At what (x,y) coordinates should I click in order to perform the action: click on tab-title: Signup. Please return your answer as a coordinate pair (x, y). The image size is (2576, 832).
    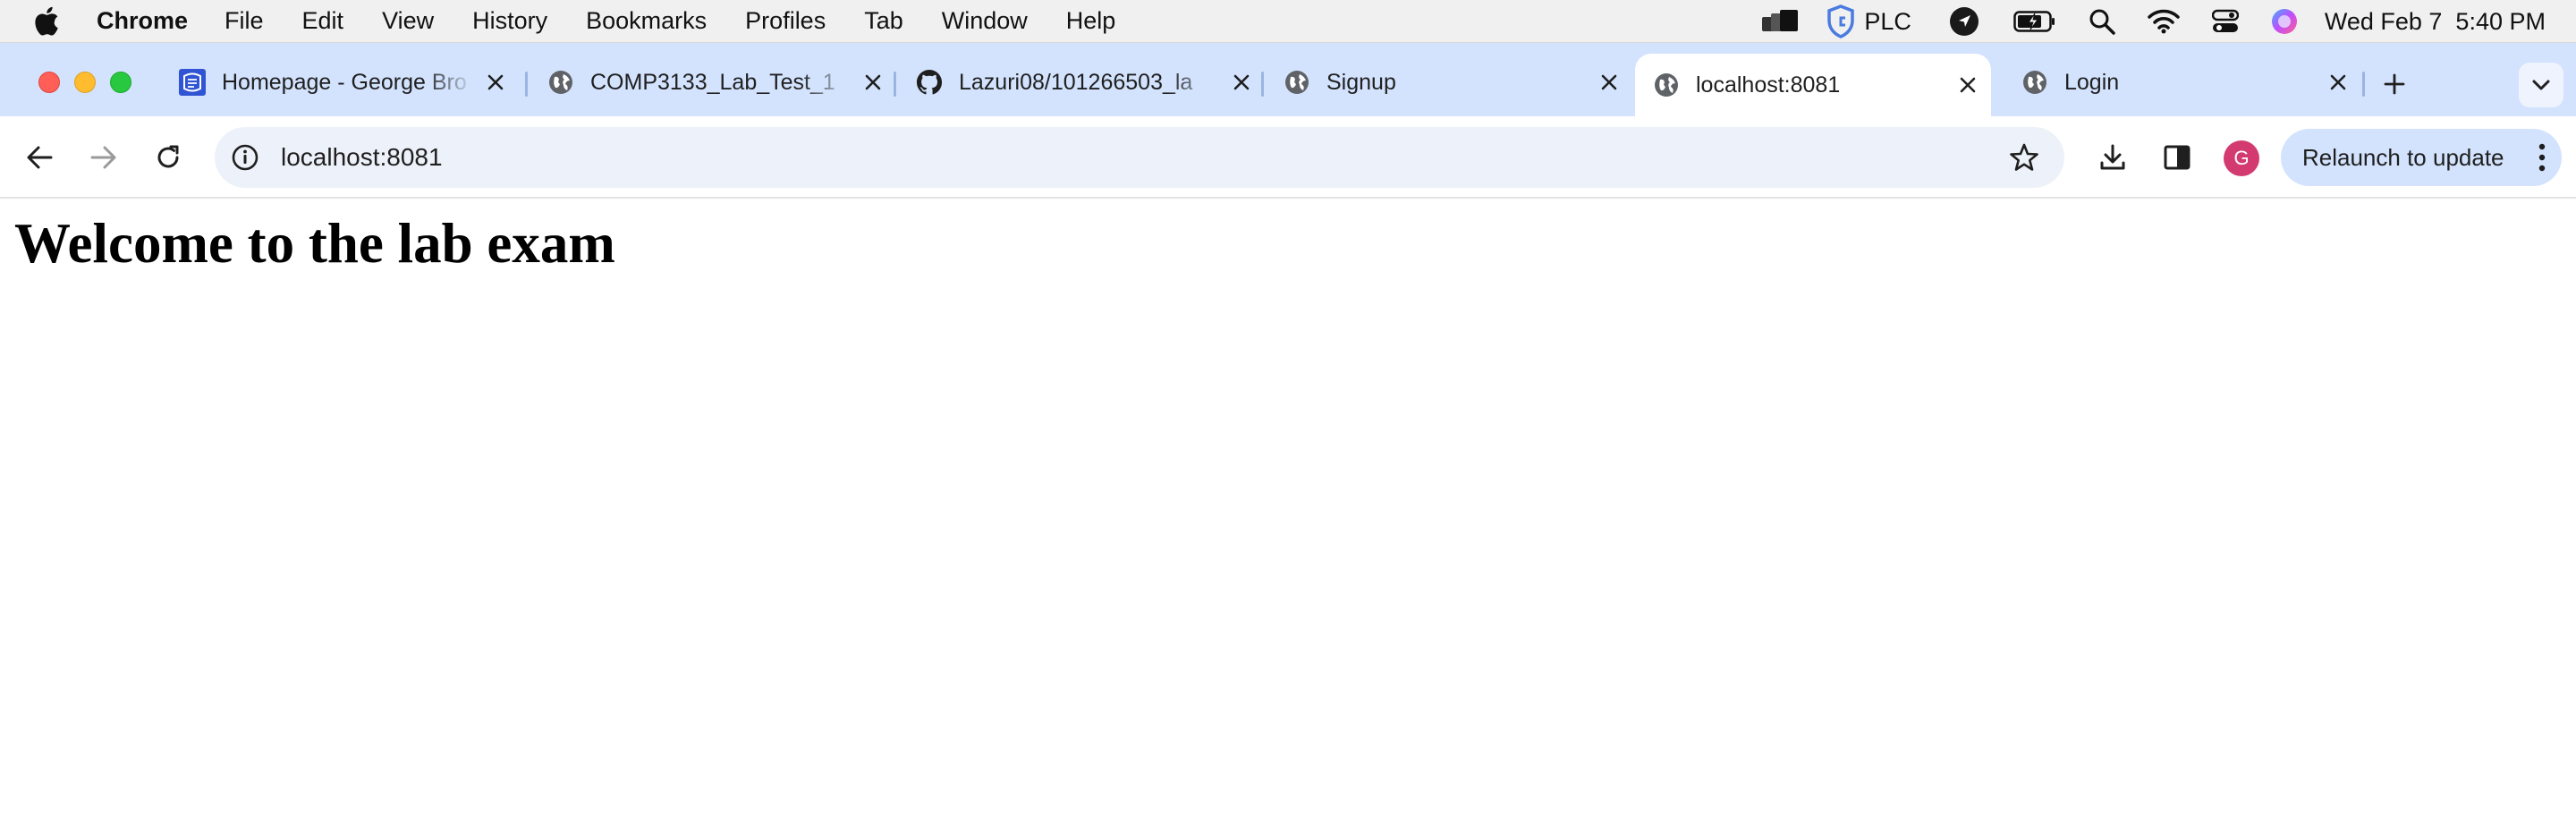
    Looking at the image, I should click on (1361, 82).